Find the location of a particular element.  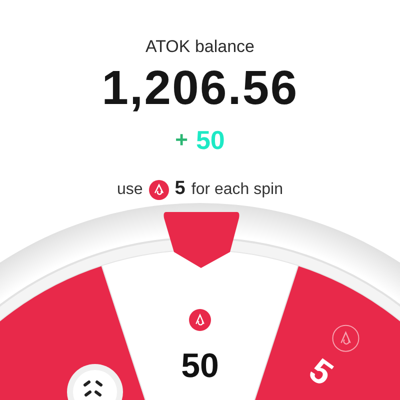

segment-value: 5 is located at coordinates (321, 372).